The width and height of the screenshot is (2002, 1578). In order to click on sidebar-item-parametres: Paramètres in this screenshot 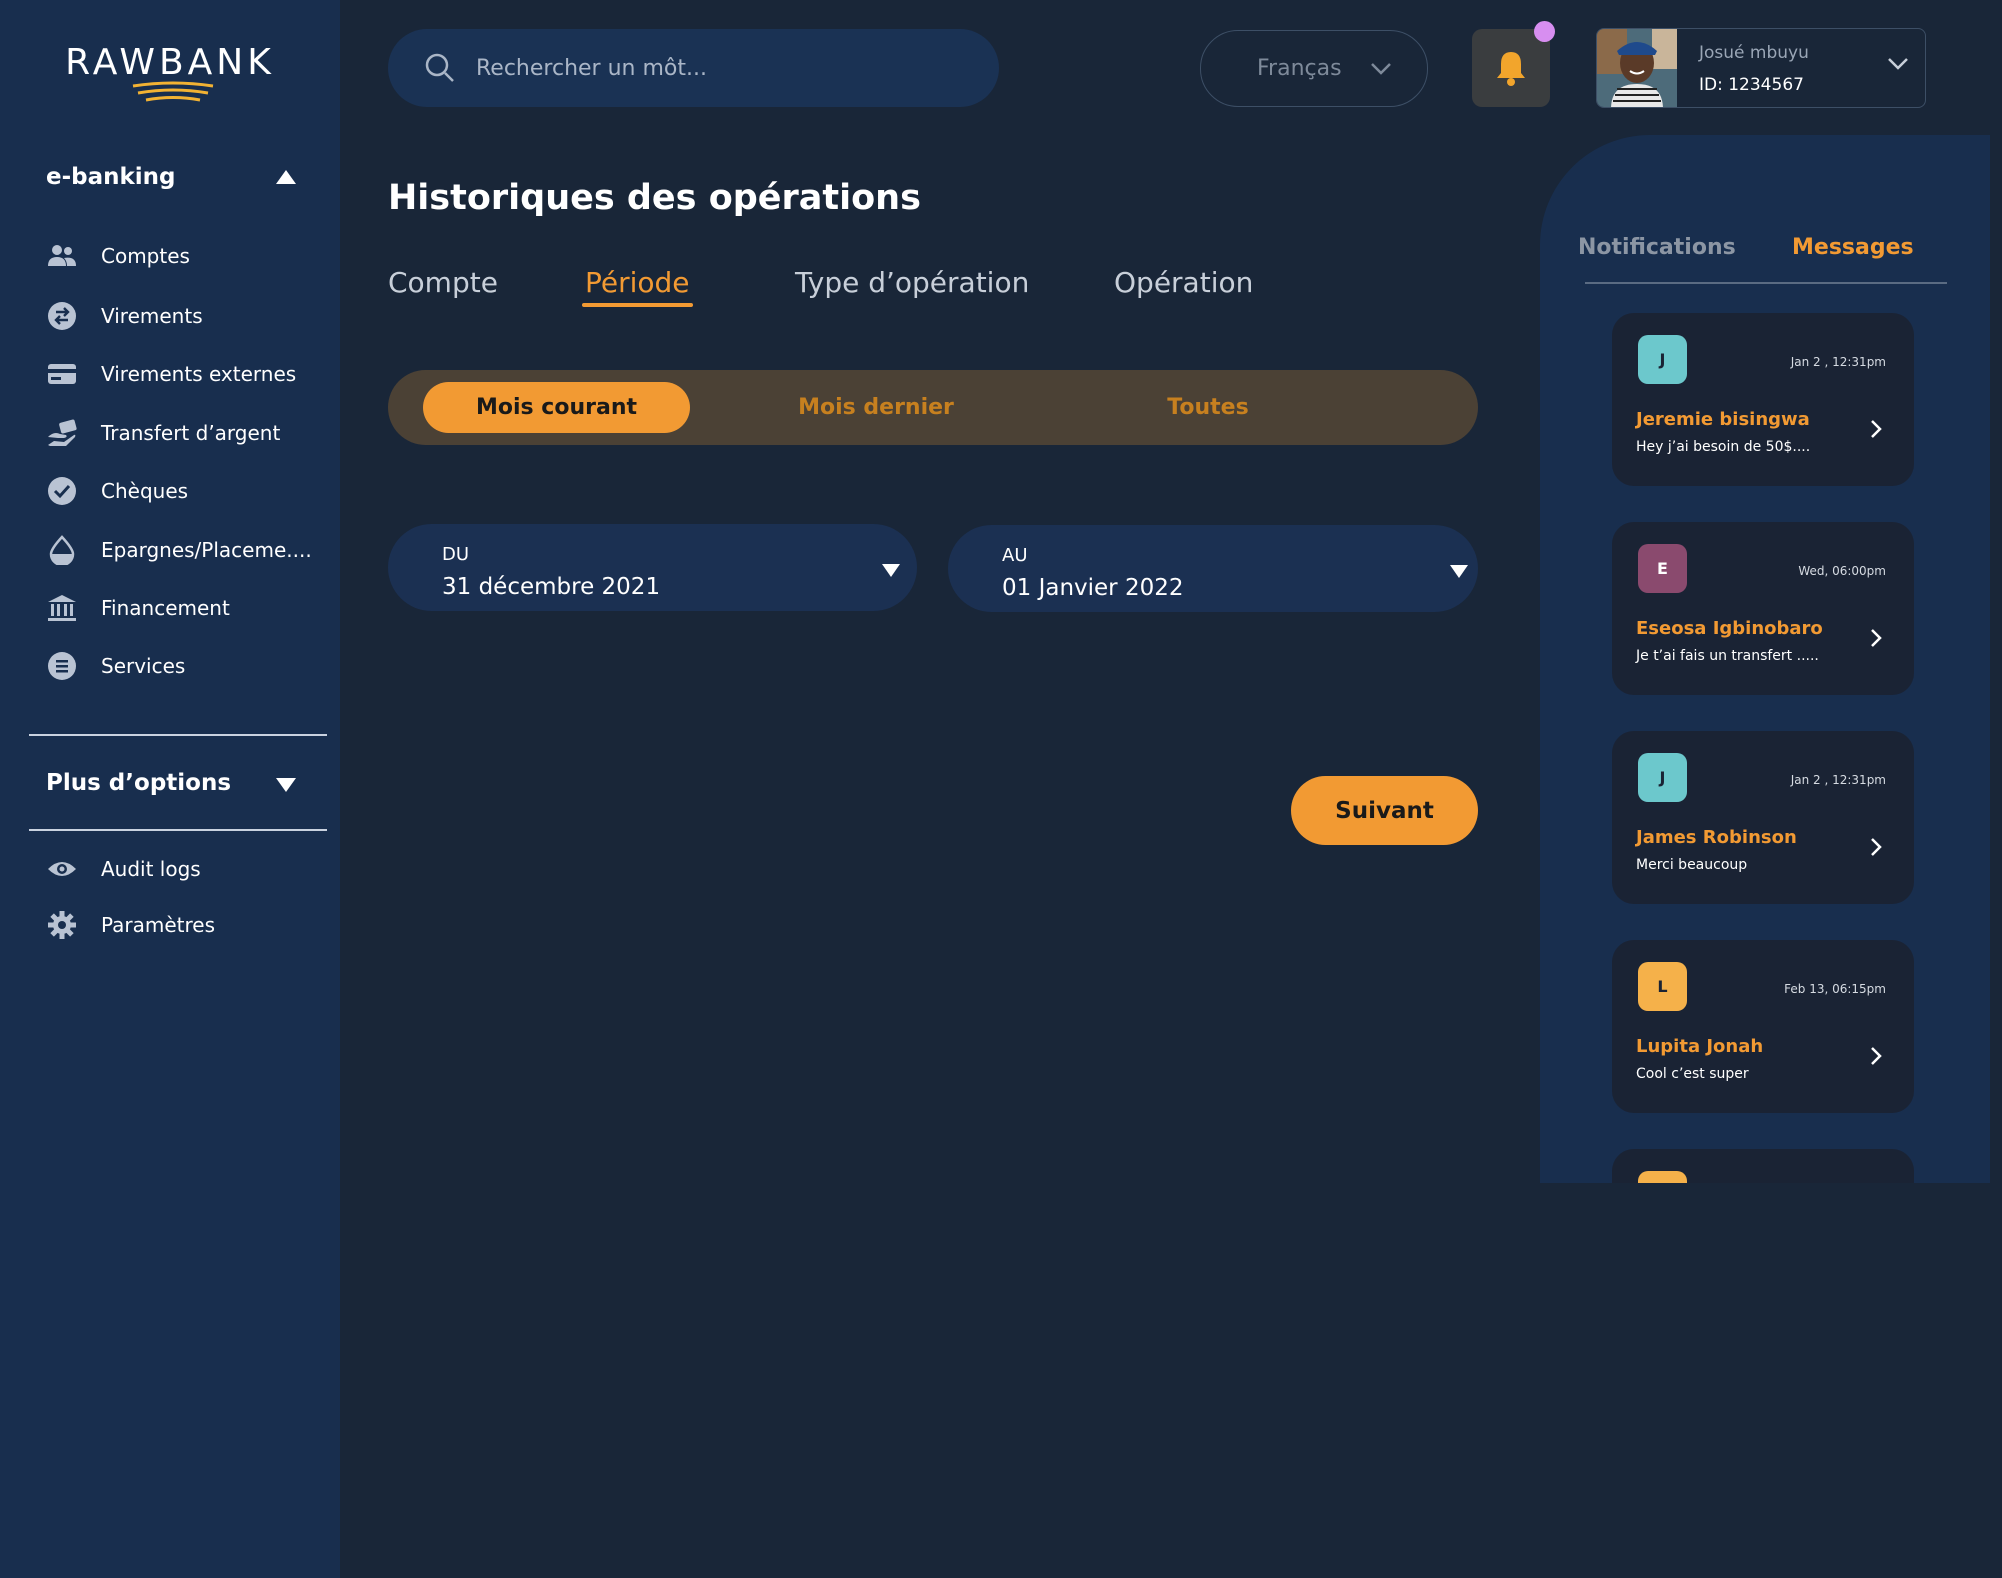, I will do `click(181, 925)`.